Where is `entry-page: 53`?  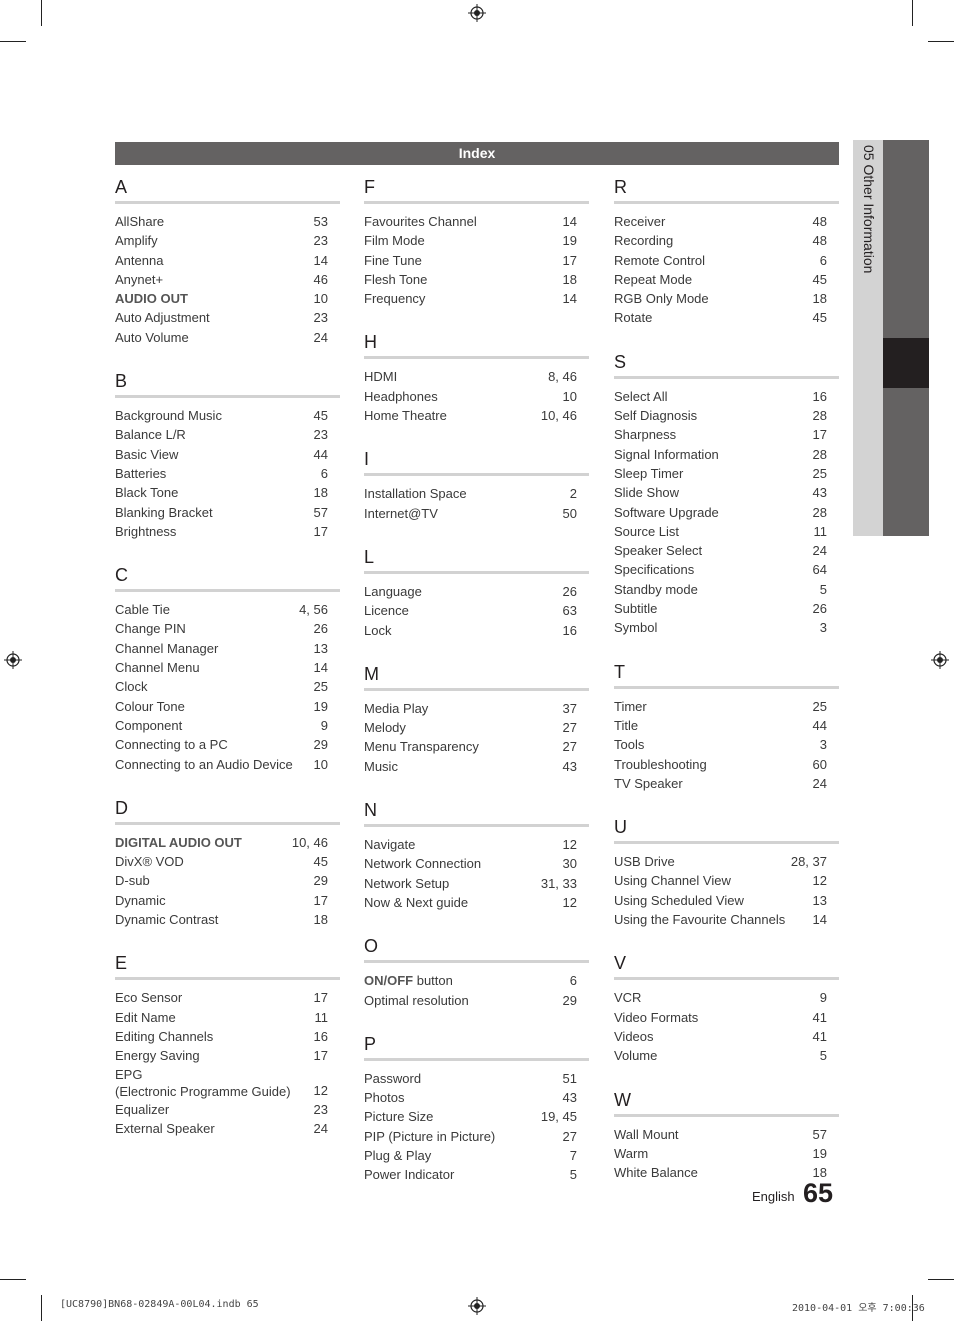
entry-page: 53 is located at coordinates (320, 221).